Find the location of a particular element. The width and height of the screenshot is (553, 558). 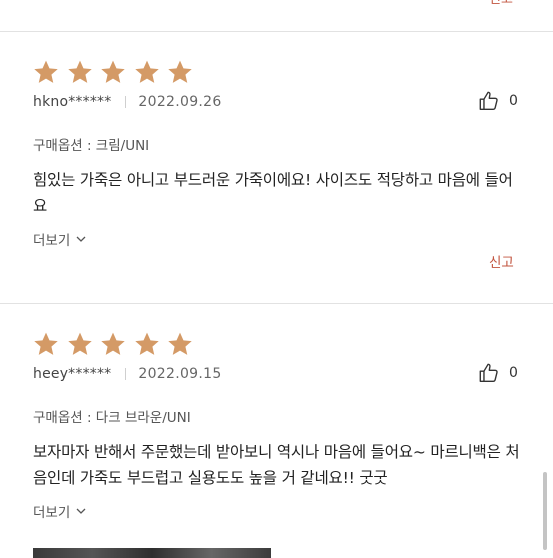

report-link-prev: 신고 is located at coordinates (506, 3).